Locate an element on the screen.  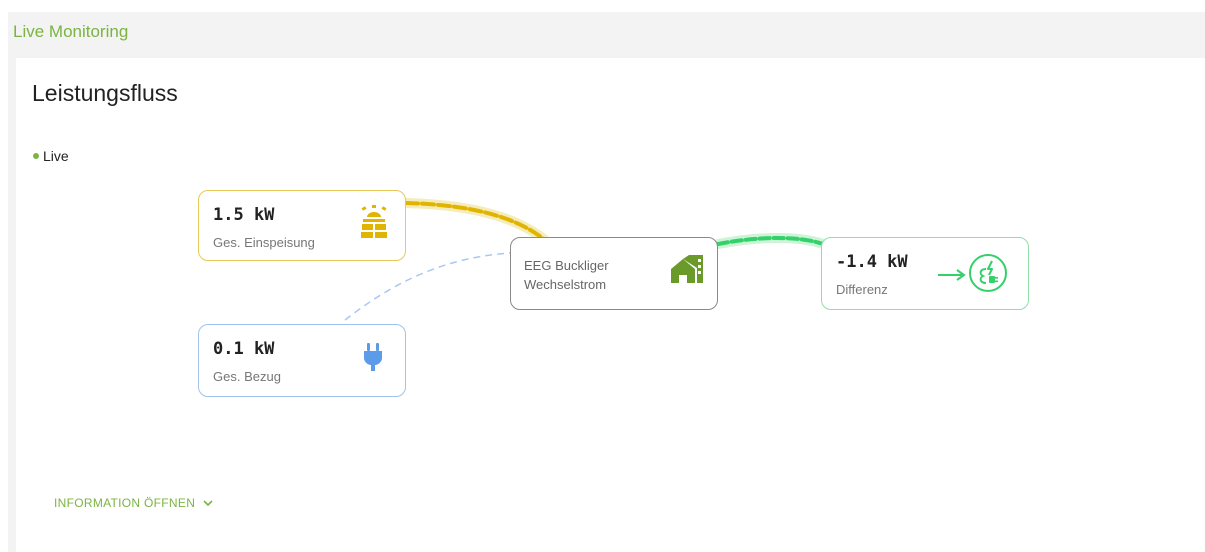
hub-label: EEG Buckliger Wechselstrom is located at coordinates (584, 275).